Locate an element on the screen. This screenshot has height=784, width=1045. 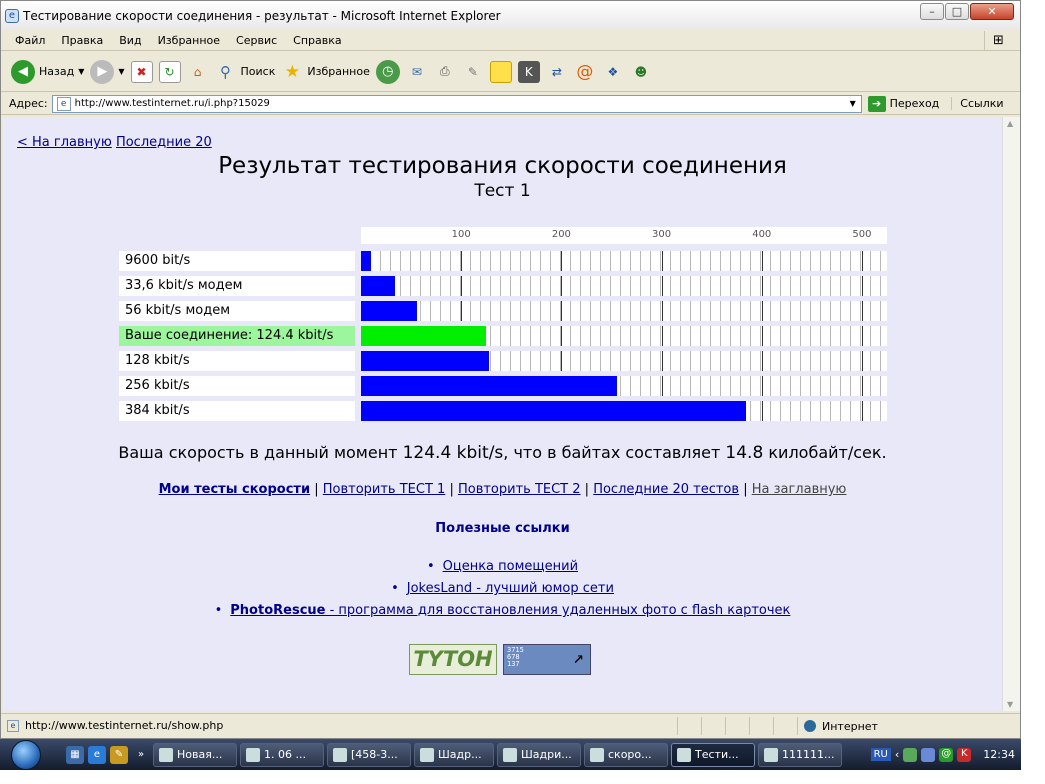
history-icon: ◷ is located at coordinates (387, 71).